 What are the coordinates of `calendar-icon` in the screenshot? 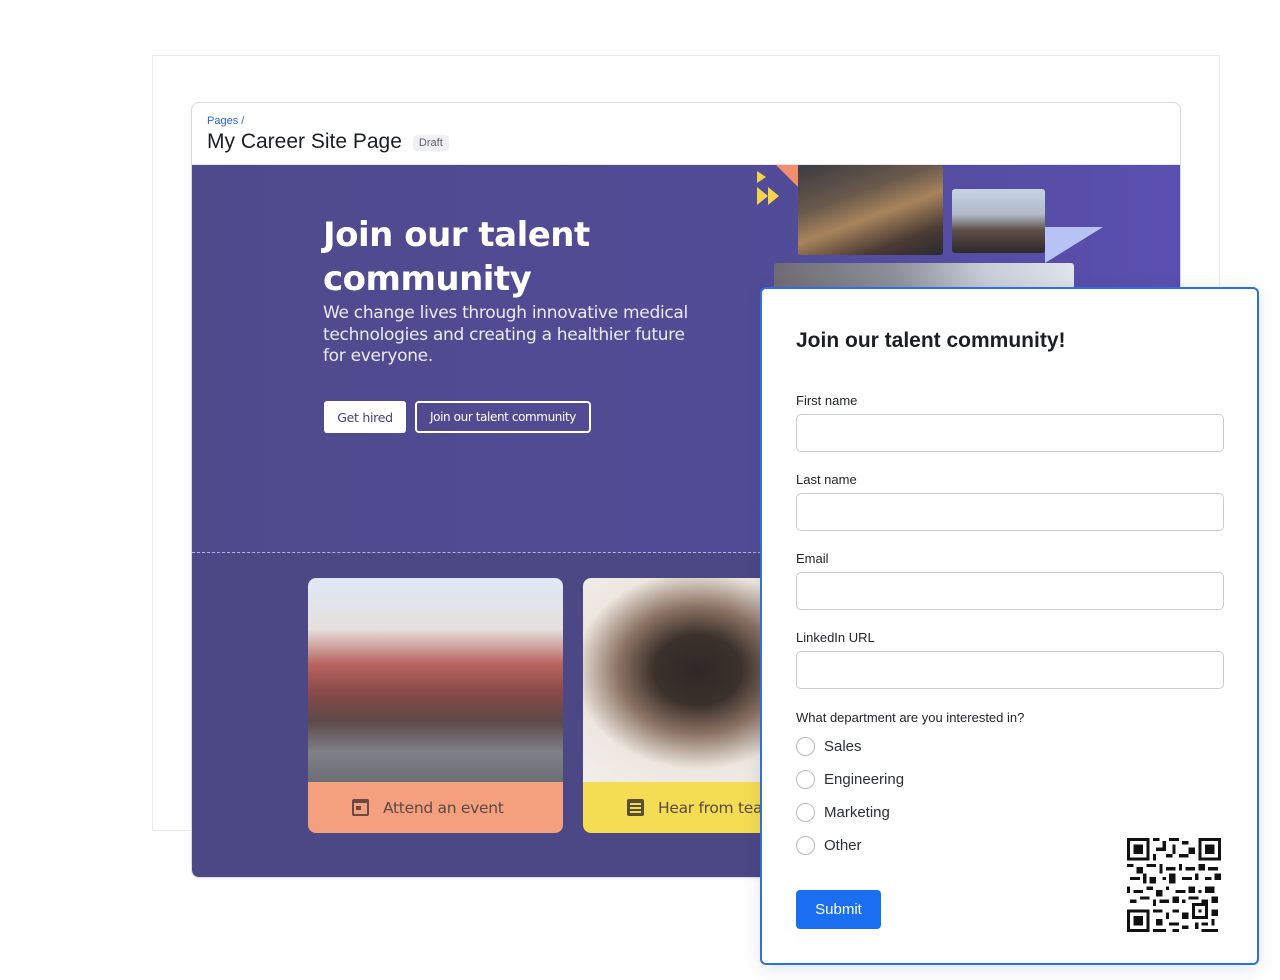 It's located at (360, 807).